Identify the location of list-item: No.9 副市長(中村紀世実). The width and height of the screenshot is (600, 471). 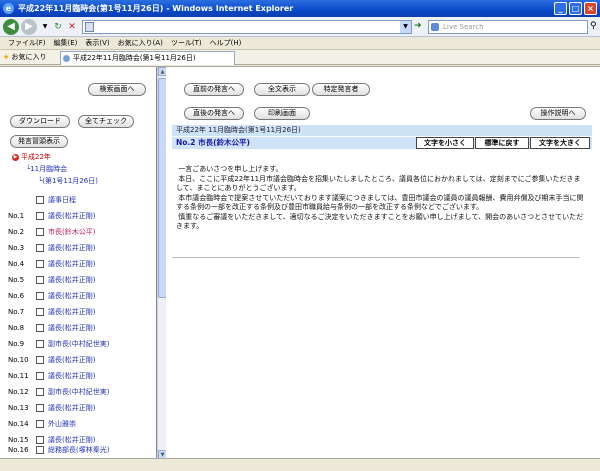
(82, 345).